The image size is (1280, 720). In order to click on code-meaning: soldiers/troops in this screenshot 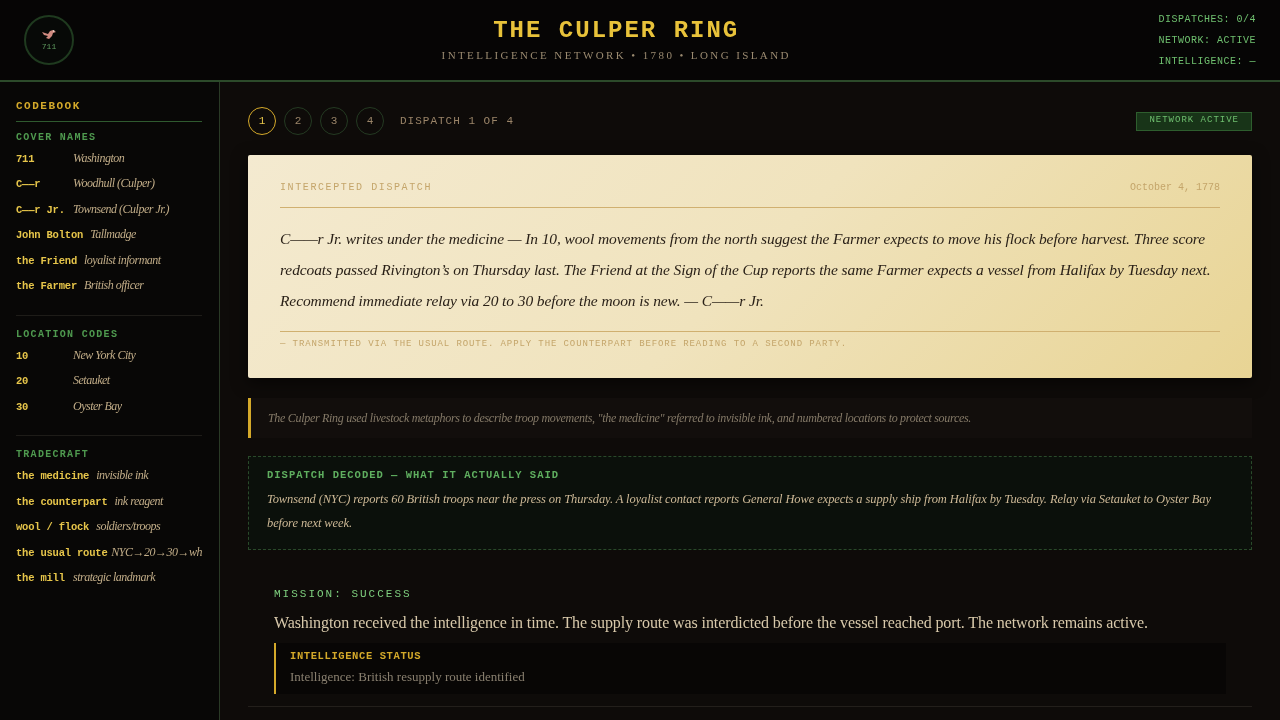, I will do `click(128, 526)`.